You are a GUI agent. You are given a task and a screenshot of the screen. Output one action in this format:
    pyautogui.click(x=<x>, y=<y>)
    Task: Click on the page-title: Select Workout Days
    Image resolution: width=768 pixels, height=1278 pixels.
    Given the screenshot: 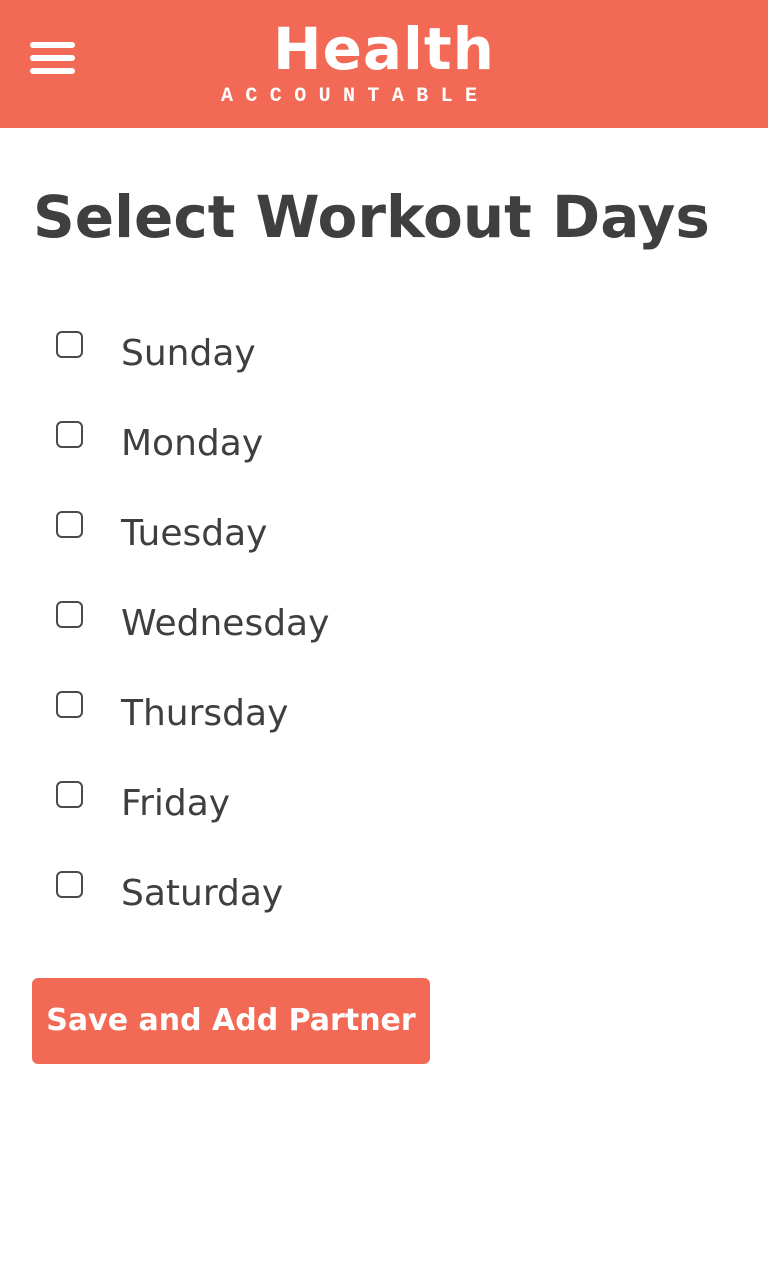 What is the action you would take?
    pyautogui.click(x=371, y=217)
    